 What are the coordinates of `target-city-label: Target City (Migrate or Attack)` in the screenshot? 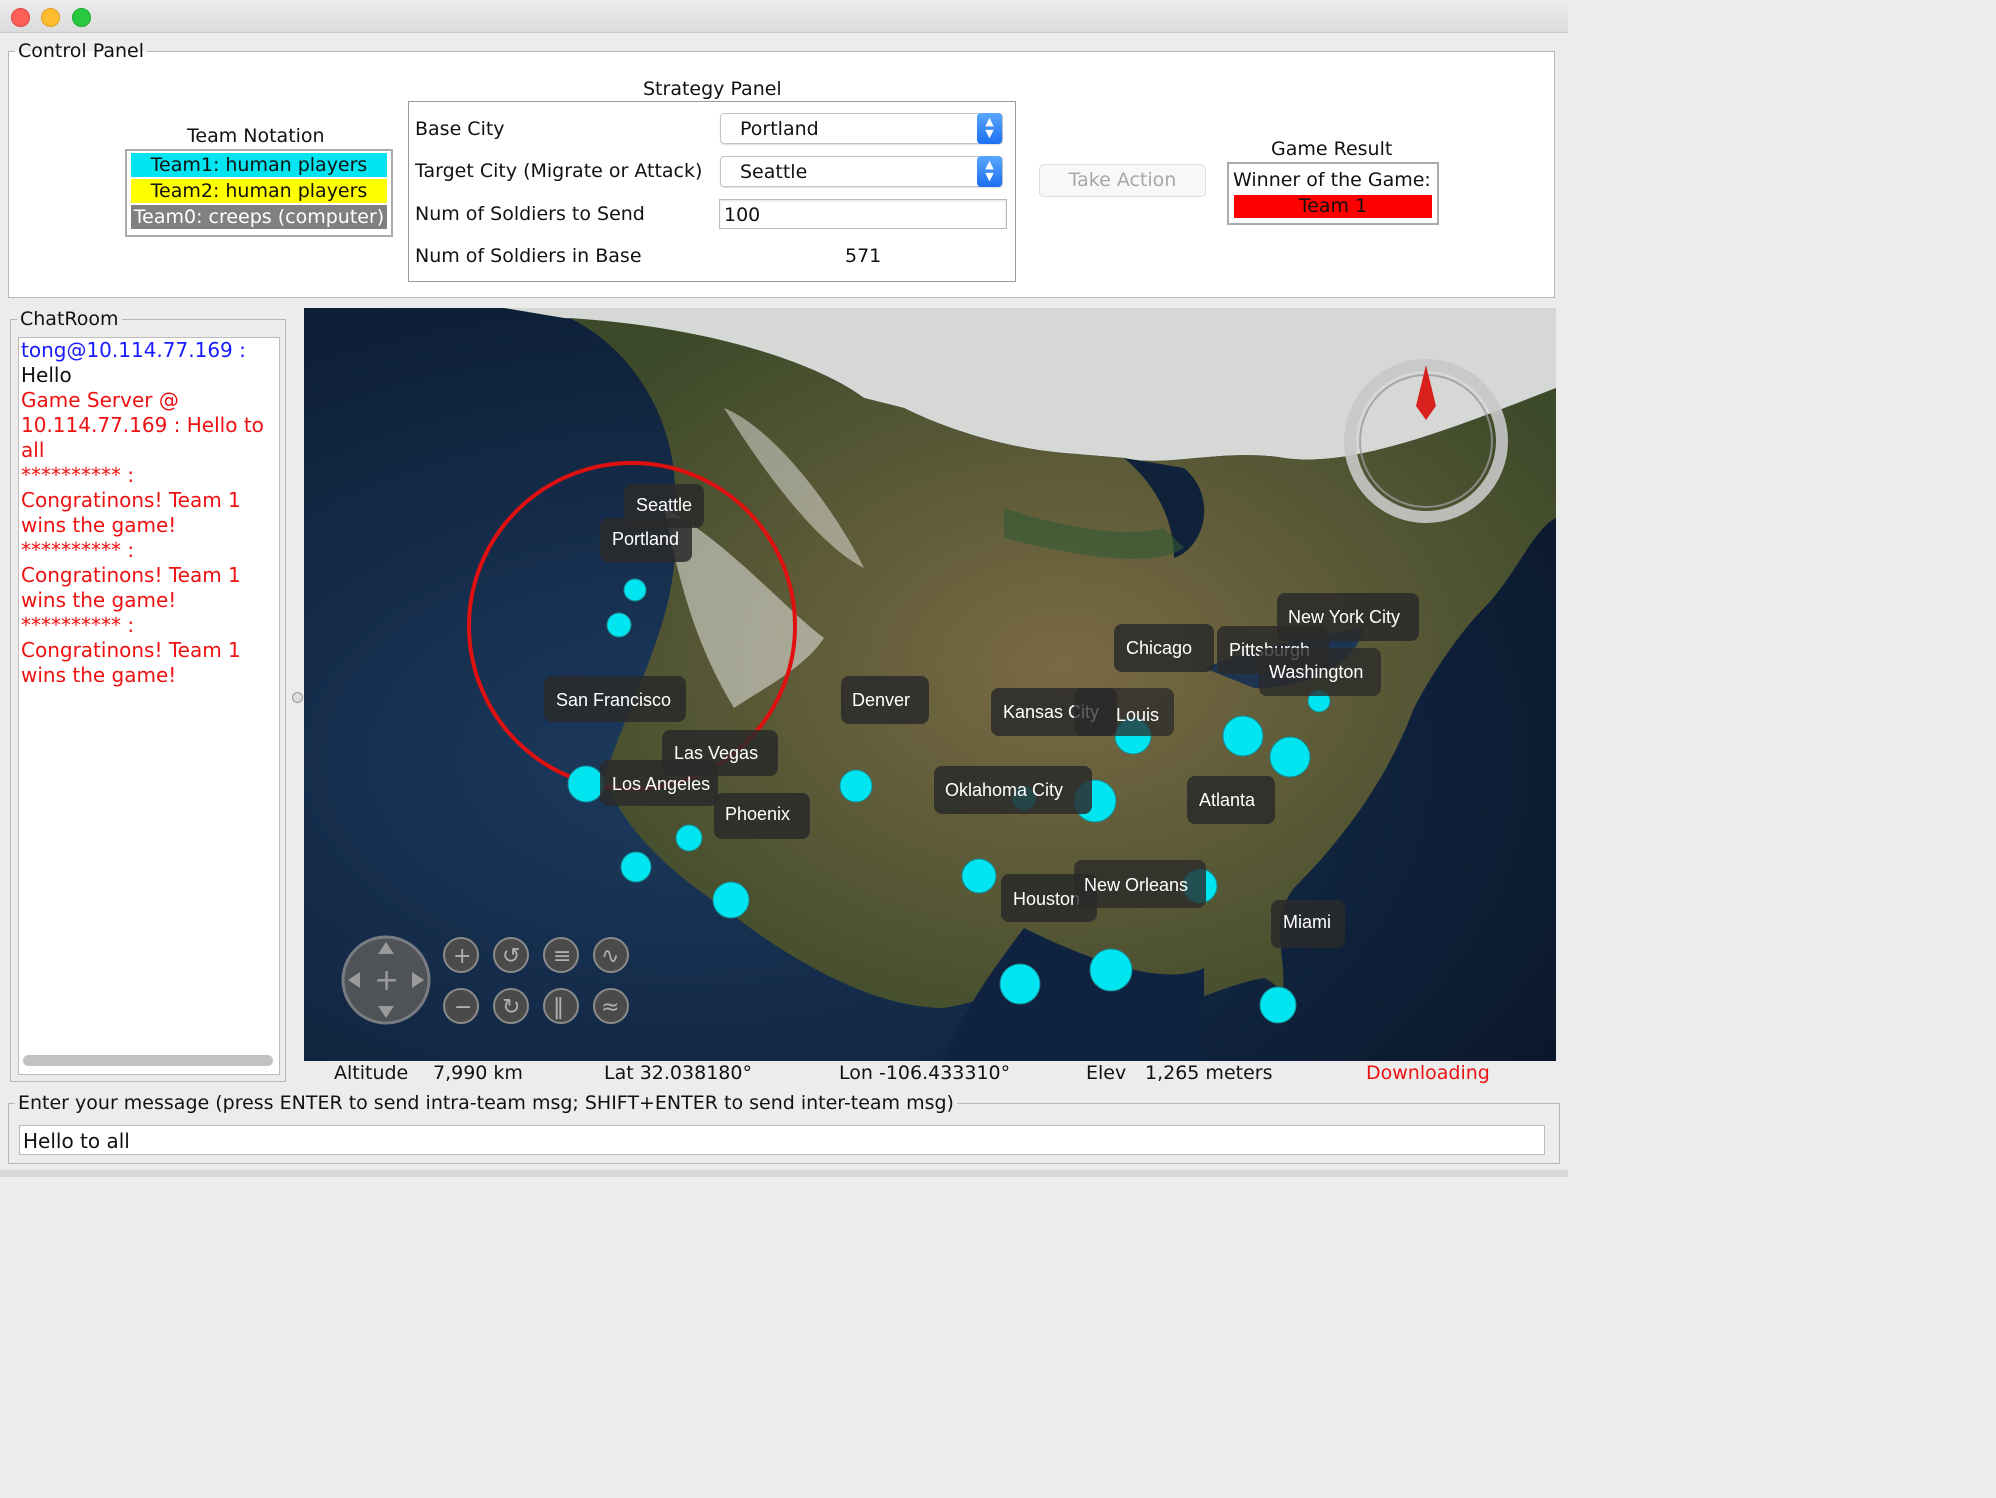 It's located at (559, 171).